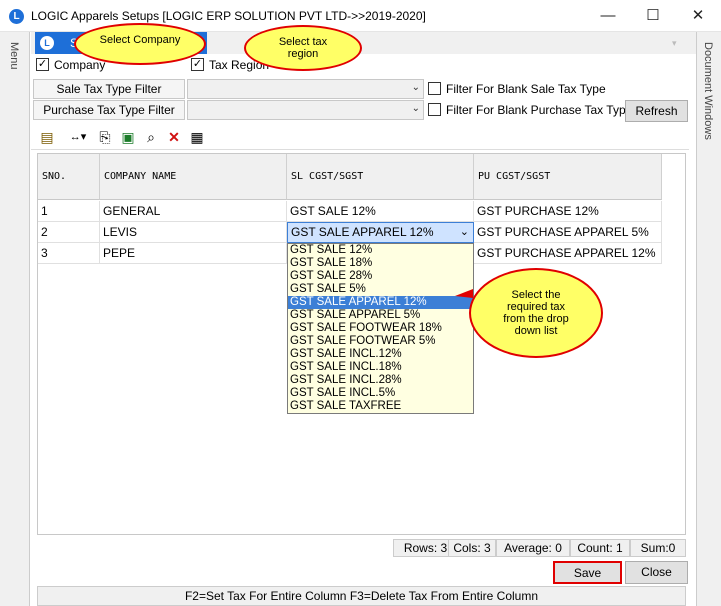 The image size is (721, 606). Describe the element at coordinates (14, 56) in the screenshot. I see `menu-label: Menu` at that location.